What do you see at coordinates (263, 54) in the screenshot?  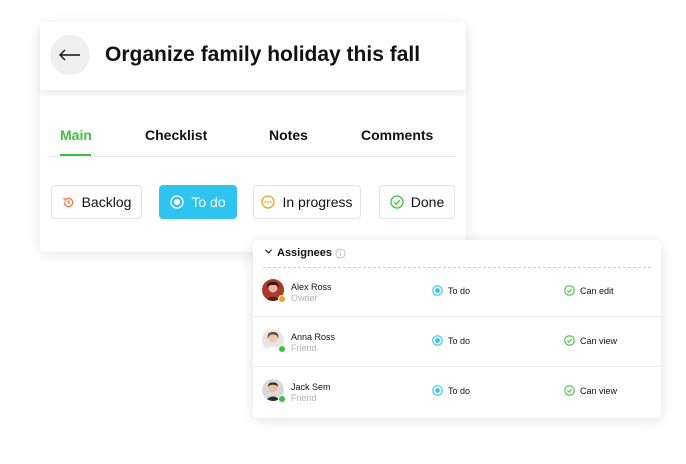 I see `task-title: Organize family holiday this fall` at bounding box center [263, 54].